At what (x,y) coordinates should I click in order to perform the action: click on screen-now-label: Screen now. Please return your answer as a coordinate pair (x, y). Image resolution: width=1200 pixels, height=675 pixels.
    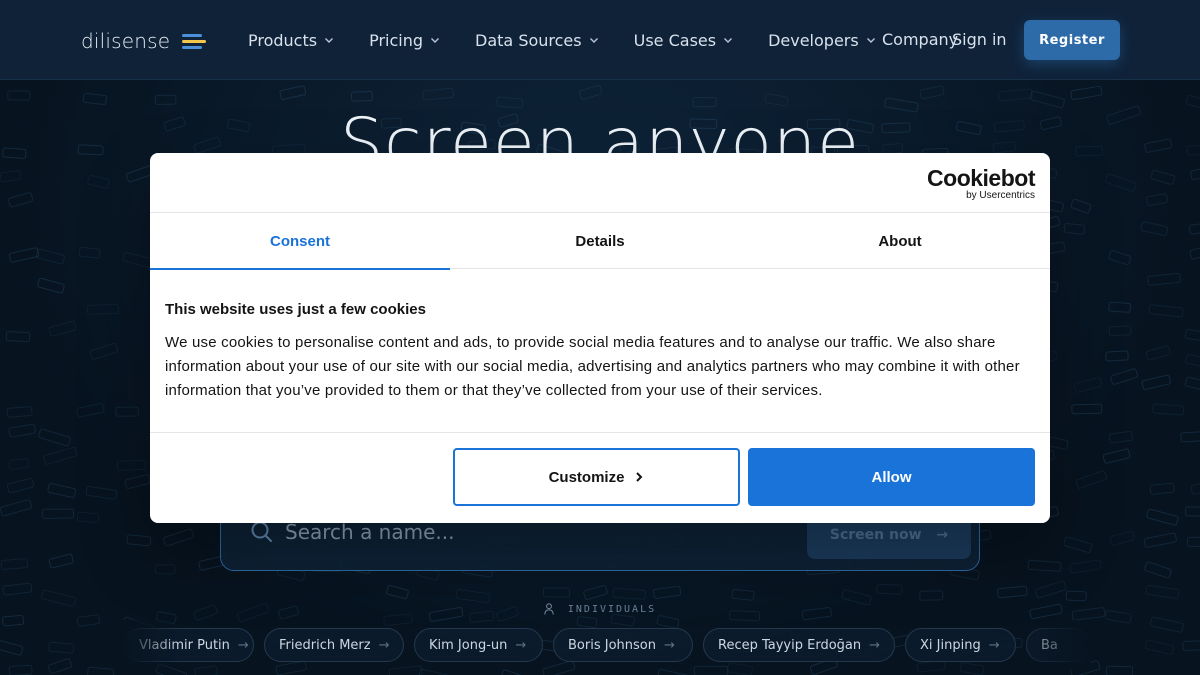
    Looking at the image, I should click on (875, 535).